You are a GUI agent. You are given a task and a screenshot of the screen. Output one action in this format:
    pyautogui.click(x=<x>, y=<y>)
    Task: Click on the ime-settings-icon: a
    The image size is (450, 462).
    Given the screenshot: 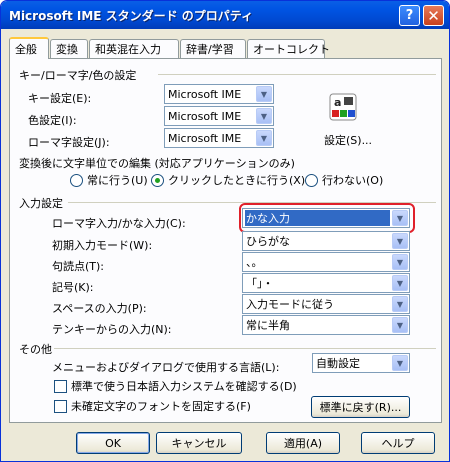 What is the action you would take?
    pyautogui.click(x=343, y=107)
    